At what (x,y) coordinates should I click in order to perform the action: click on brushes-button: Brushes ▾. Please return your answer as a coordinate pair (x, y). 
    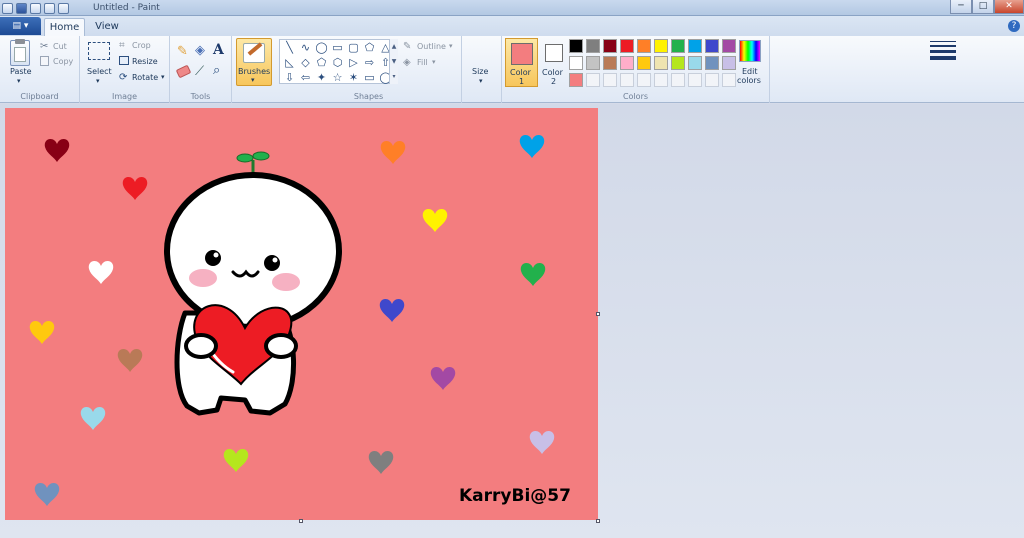
    Looking at the image, I should click on (254, 62).